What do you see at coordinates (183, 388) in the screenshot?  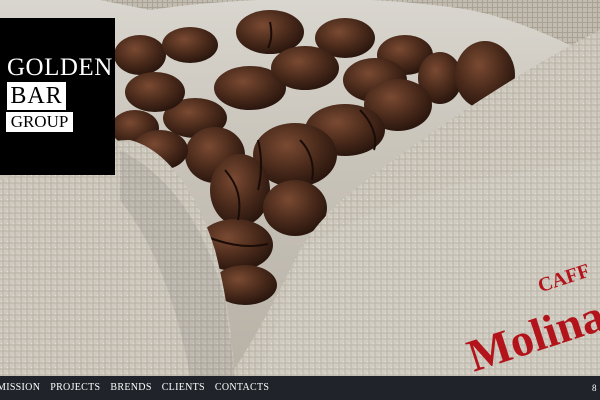 I see `nav-item-clients: CLIENTS` at bounding box center [183, 388].